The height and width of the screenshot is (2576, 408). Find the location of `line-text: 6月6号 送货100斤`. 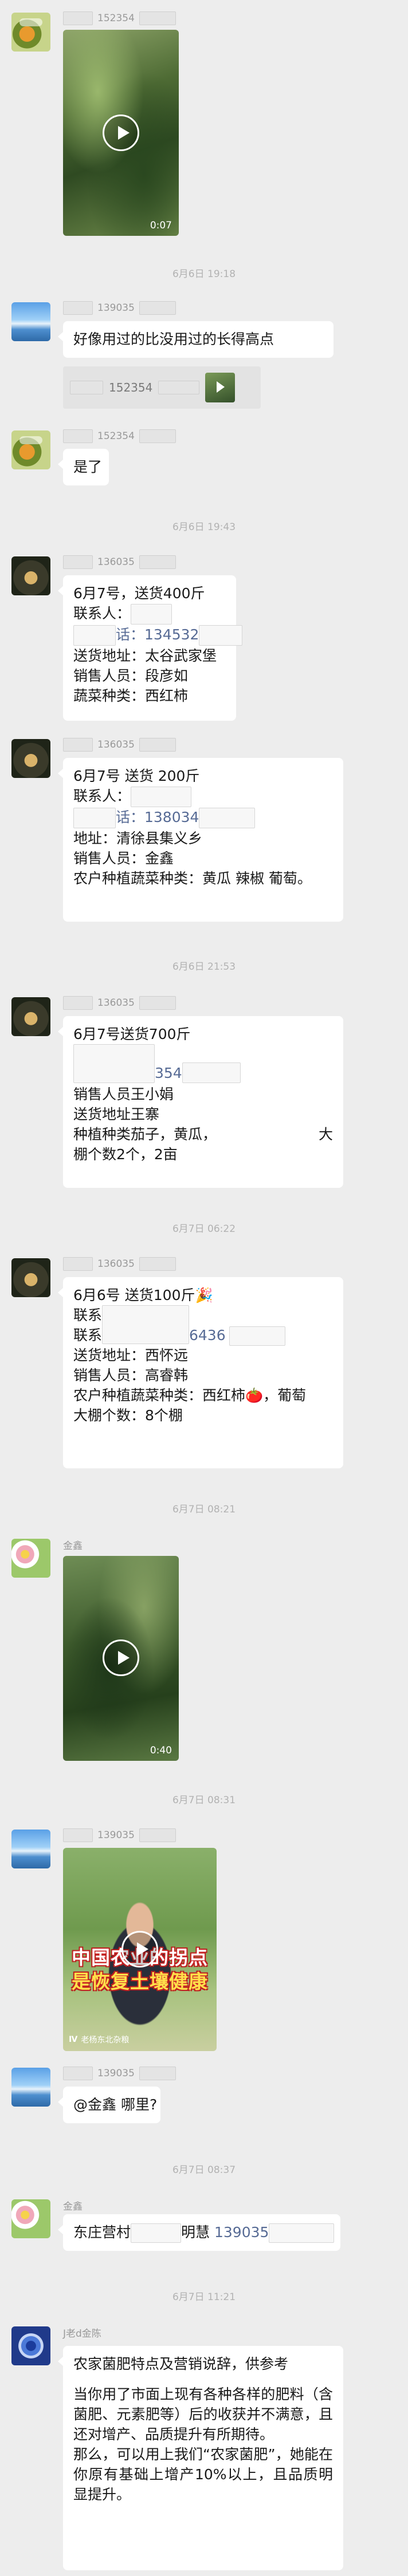

line-text: 6月6号 送货100斤 is located at coordinates (134, 1295).